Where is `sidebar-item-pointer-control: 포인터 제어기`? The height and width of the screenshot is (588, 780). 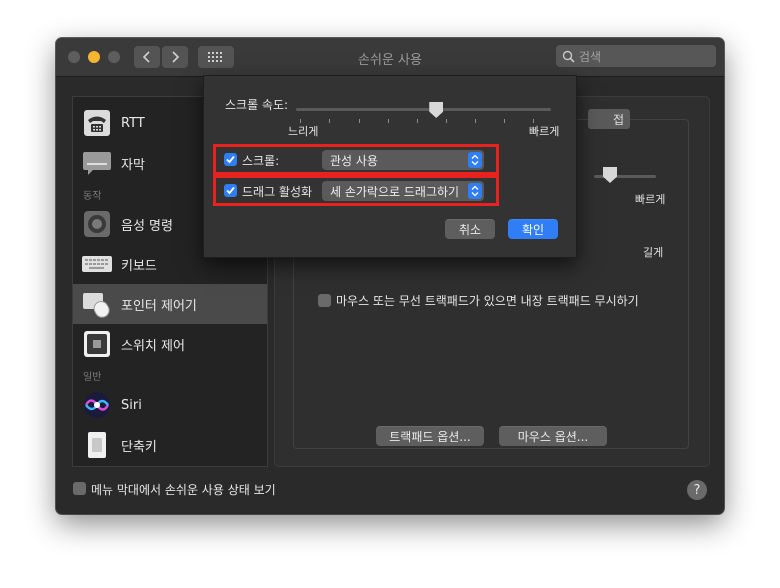
sidebar-item-pointer-control: 포인터 제어기 is located at coordinates (170, 304).